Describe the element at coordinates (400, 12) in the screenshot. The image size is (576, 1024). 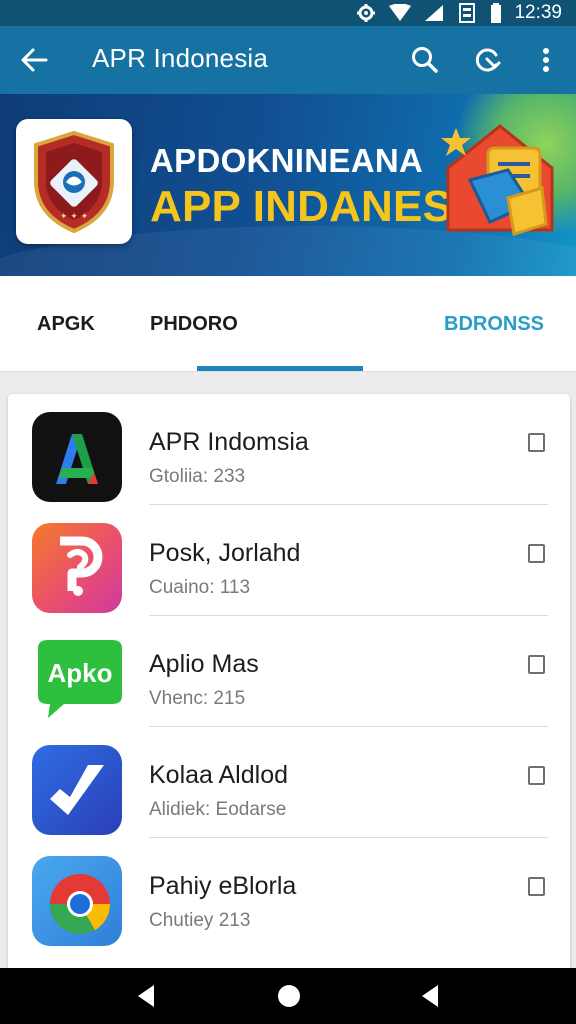
I see `wifi-icon` at that location.